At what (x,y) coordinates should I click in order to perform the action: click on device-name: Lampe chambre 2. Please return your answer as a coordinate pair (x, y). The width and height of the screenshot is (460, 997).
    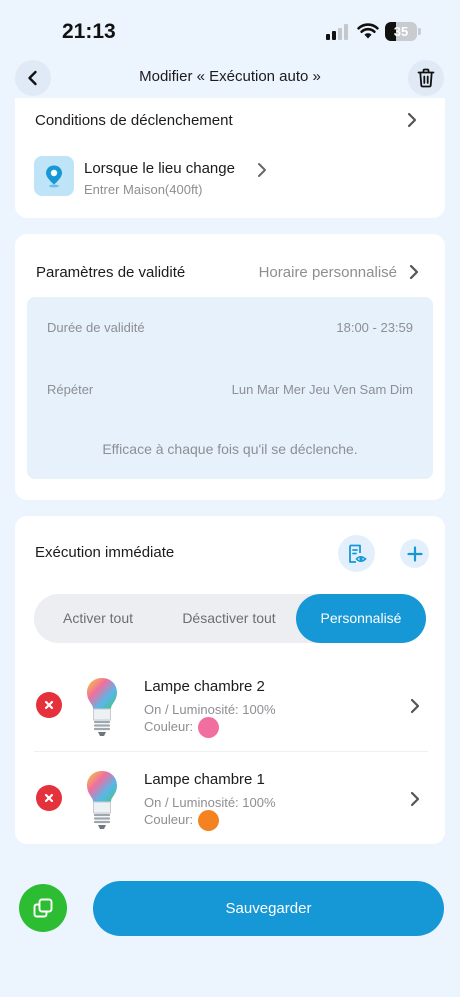
    Looking at the image, I should click on (204, 686).